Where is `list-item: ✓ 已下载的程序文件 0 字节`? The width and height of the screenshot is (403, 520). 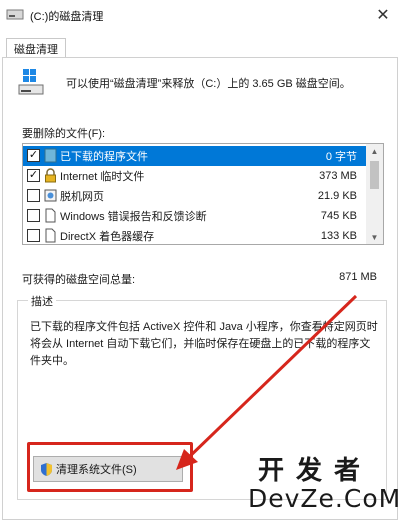
list-item: ✓ 已下载的程序文件 0 字节 is located at coordinates (195, 156).